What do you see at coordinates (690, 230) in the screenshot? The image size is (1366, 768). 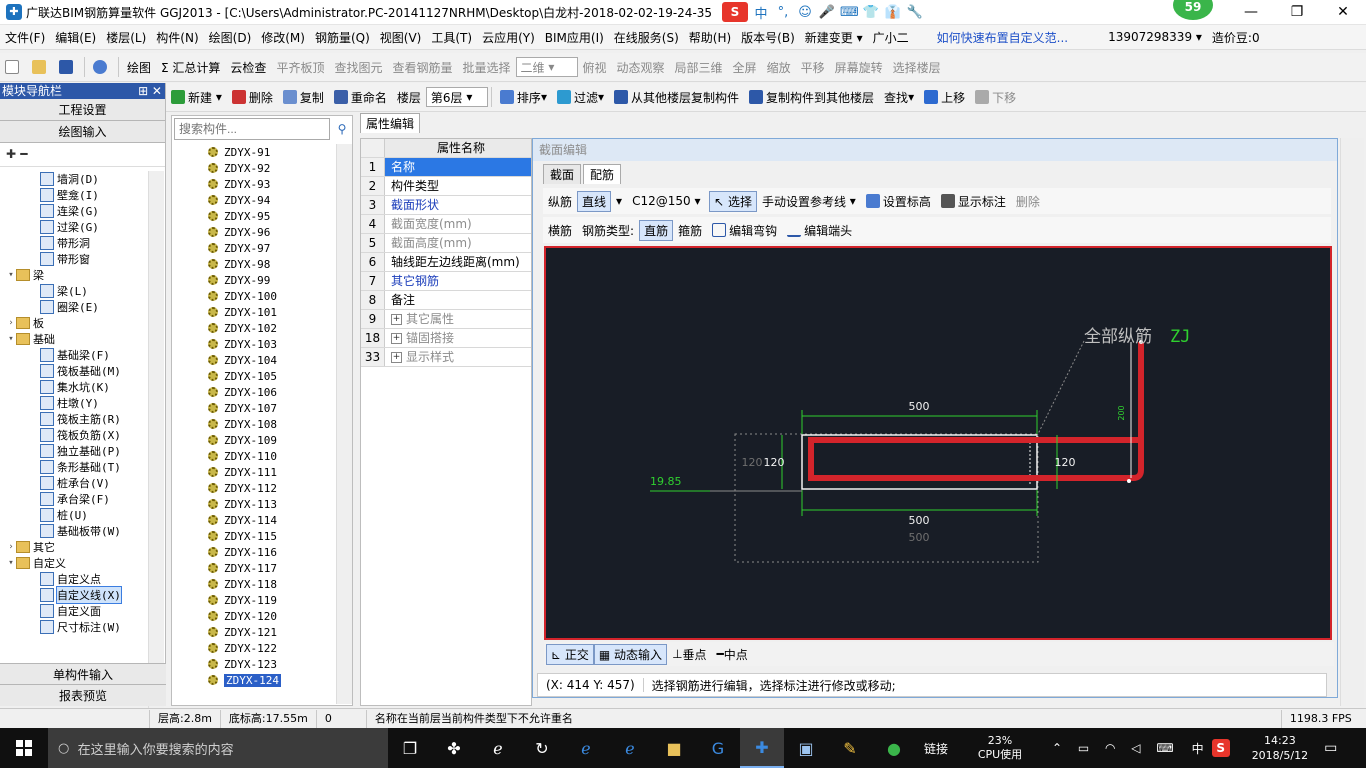 I see `stirrup-button: 箍筋` at bounding box center [690, 230].